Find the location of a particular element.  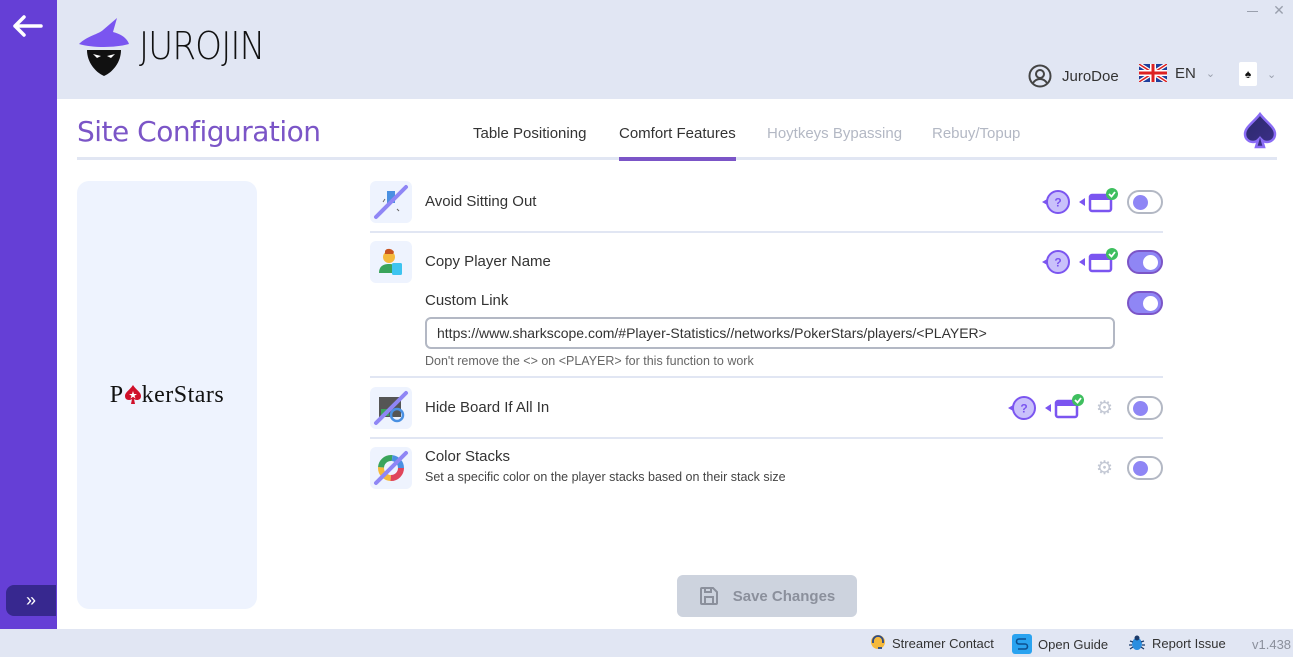

user-menu: JuroDoe is located at coordinates (1073, 76).